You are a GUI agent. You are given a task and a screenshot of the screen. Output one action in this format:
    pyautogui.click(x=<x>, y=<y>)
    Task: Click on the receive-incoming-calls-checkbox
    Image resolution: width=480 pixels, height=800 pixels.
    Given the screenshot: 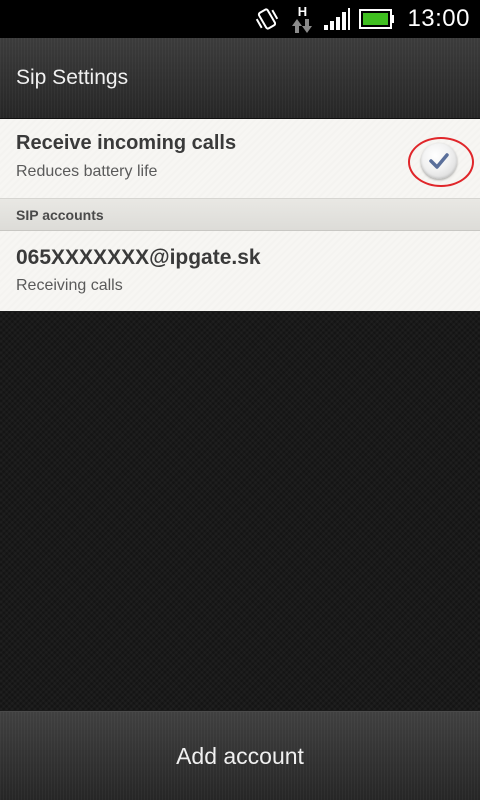 What is the action you would take?
    pyautogui.click(x=439, y=161)
    